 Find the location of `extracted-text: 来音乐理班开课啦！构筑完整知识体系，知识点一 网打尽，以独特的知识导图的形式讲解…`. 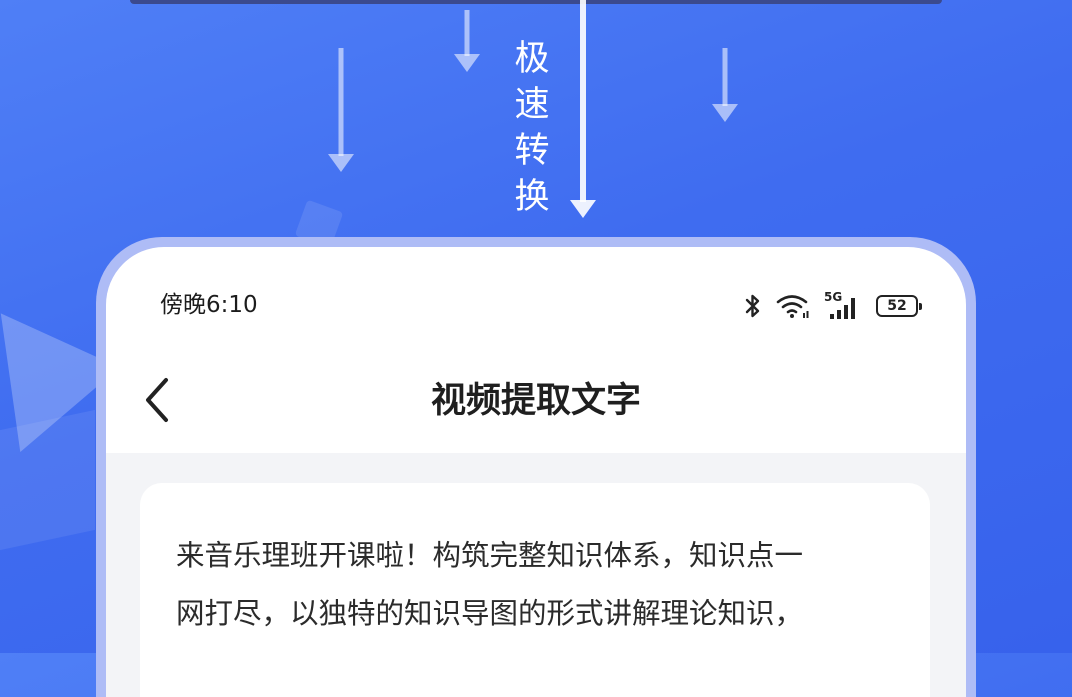

extracted-text: 来音乐理班开课啦！构筑完整知识体系，知识点一 网打尽，以独特的知识导图的形式讲解… is located at coordinates (541, 585).